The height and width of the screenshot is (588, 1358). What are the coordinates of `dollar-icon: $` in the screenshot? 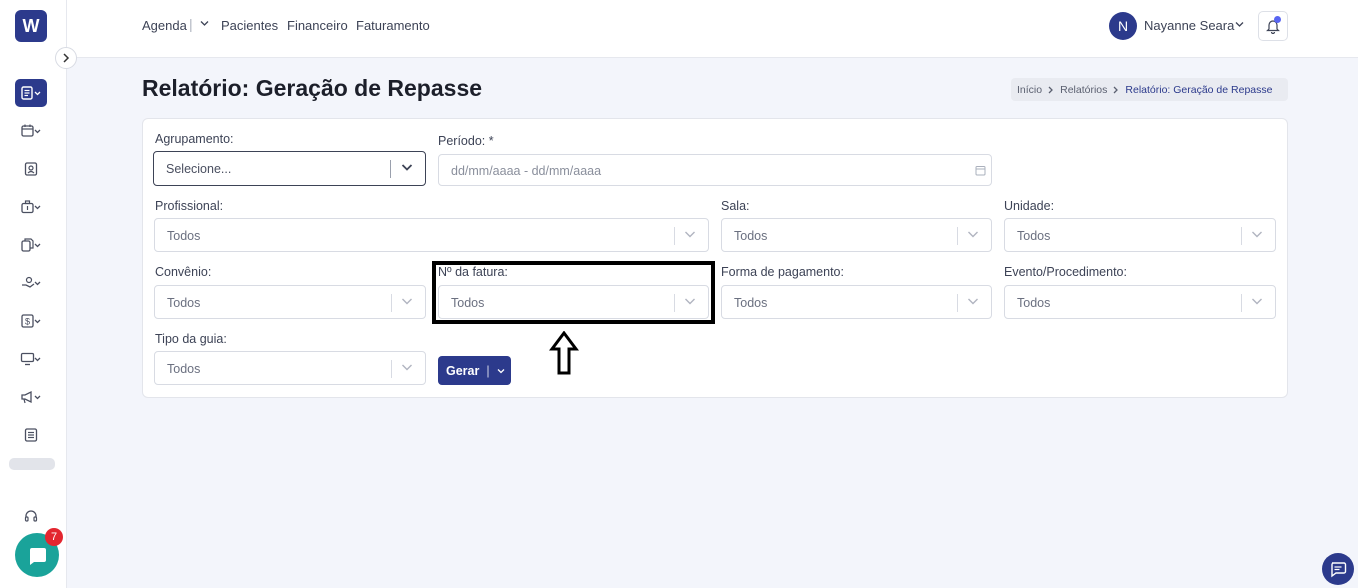 It's located at (31, 321).